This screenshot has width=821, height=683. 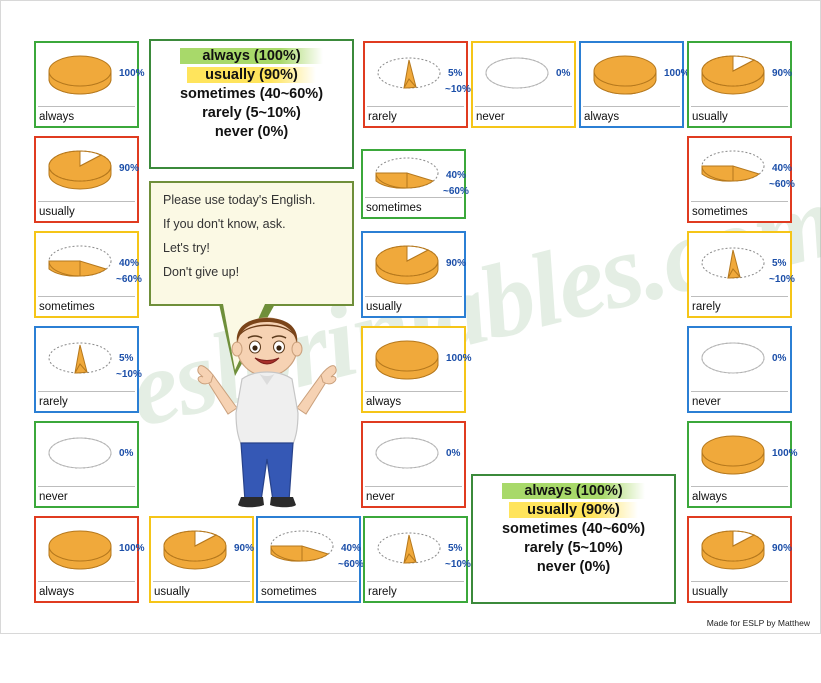 I want to click on bubble-line: If you don't know, ask., so click(x=224, y=224).